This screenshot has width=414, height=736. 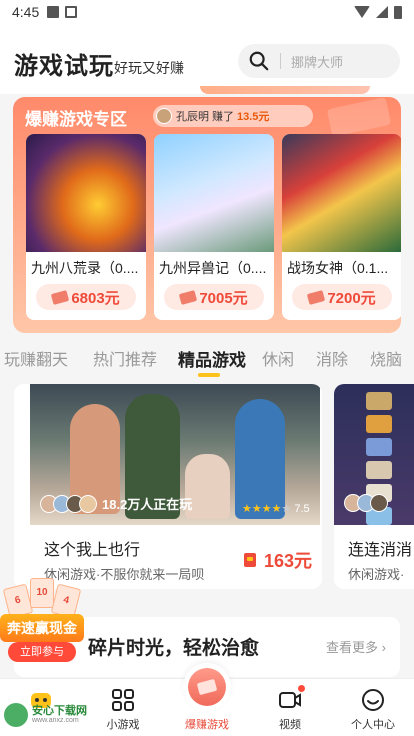 What do you see at coordinates (207, 59) in the screenshot?
I see `header: 游戏试玩 好玩又好赚 挪牌大师` at bounding box center [207, 59].